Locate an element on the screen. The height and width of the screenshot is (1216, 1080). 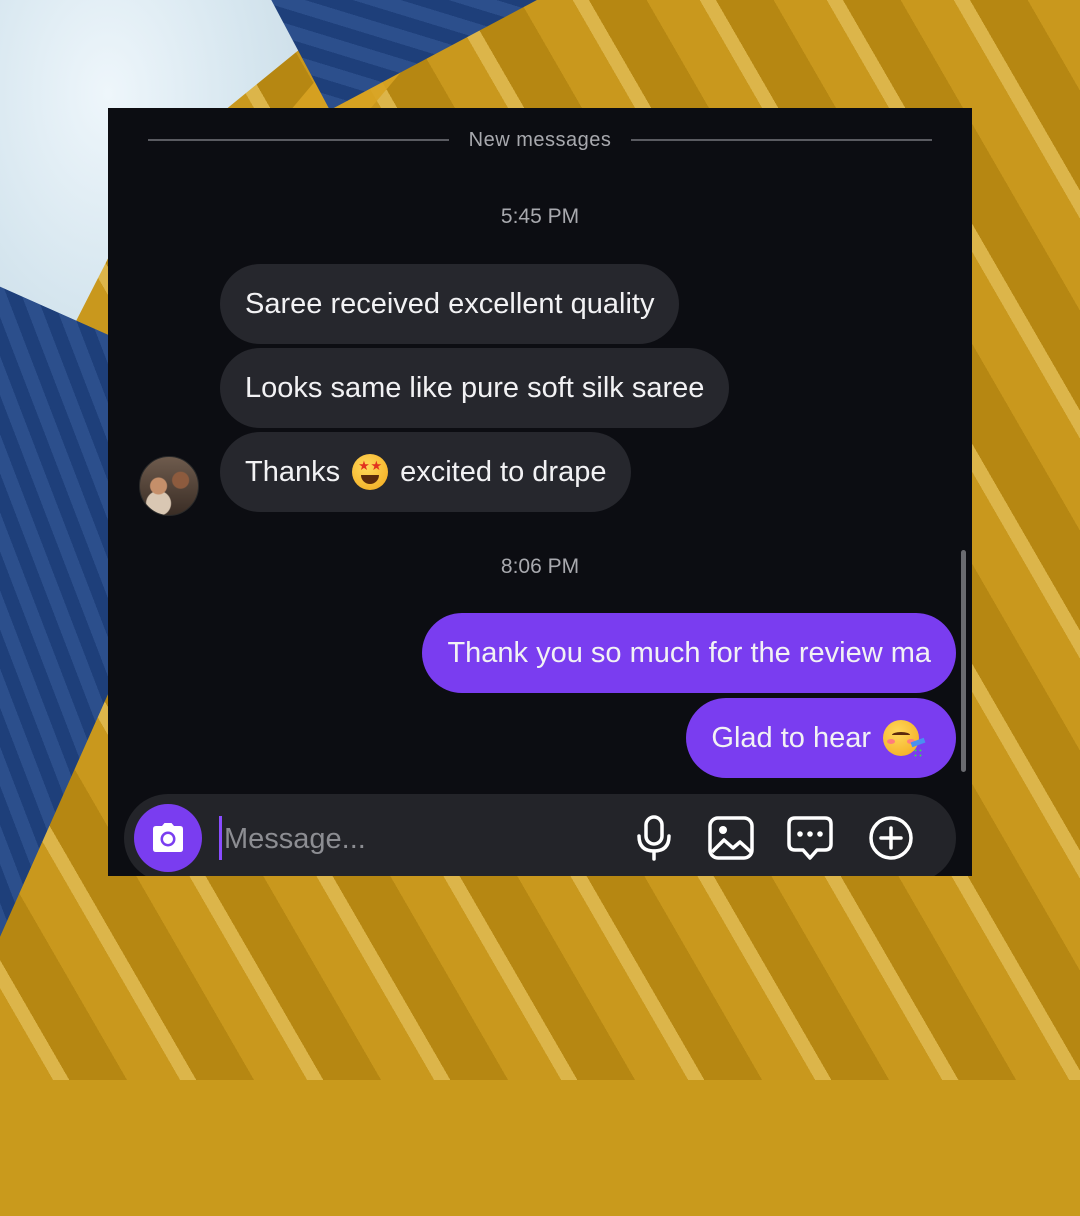
incoming-message-bubble: Saree received excellent quality is located at coordinates (450, 304).